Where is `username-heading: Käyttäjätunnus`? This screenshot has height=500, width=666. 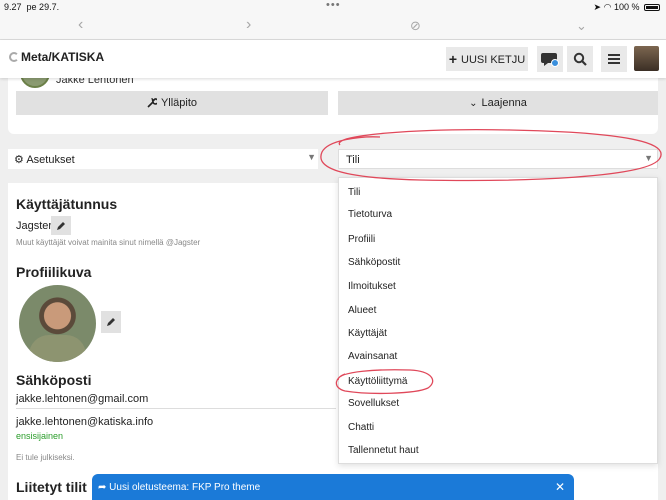
username-heading: Käyttäjätunnus is located at coordinates (67, 204).